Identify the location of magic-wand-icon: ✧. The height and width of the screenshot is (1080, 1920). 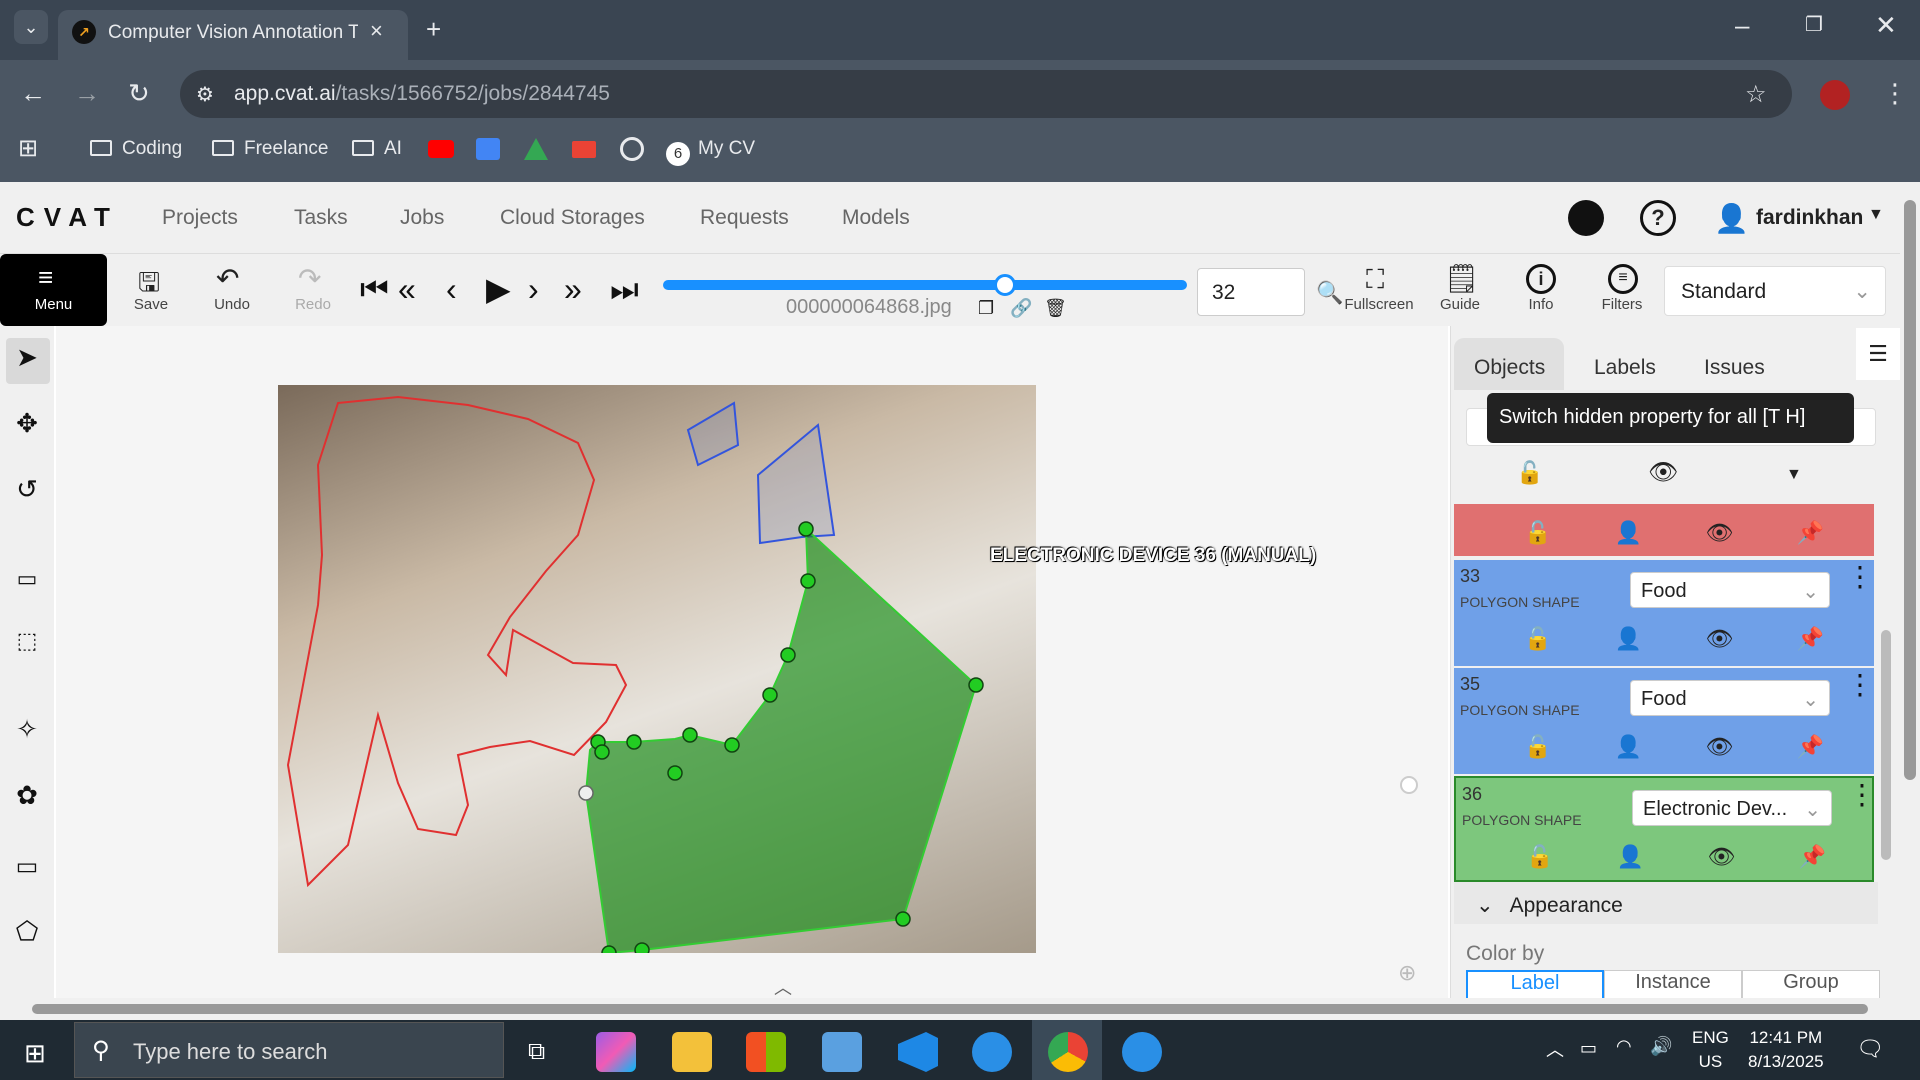
(27, 729).